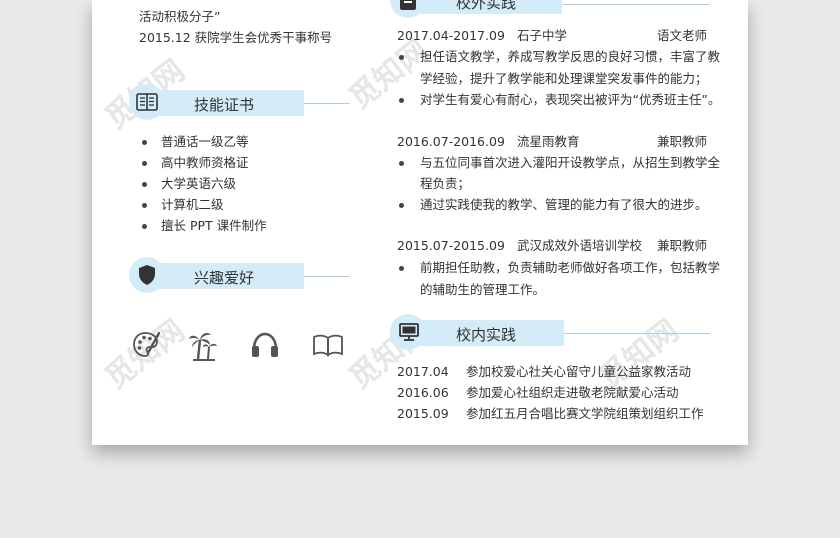 The image size is (840, 538). What do you see at coordinates (408, 5) in the screenshot?
I see `briefcase-icon` at bounding box center [408, 5].